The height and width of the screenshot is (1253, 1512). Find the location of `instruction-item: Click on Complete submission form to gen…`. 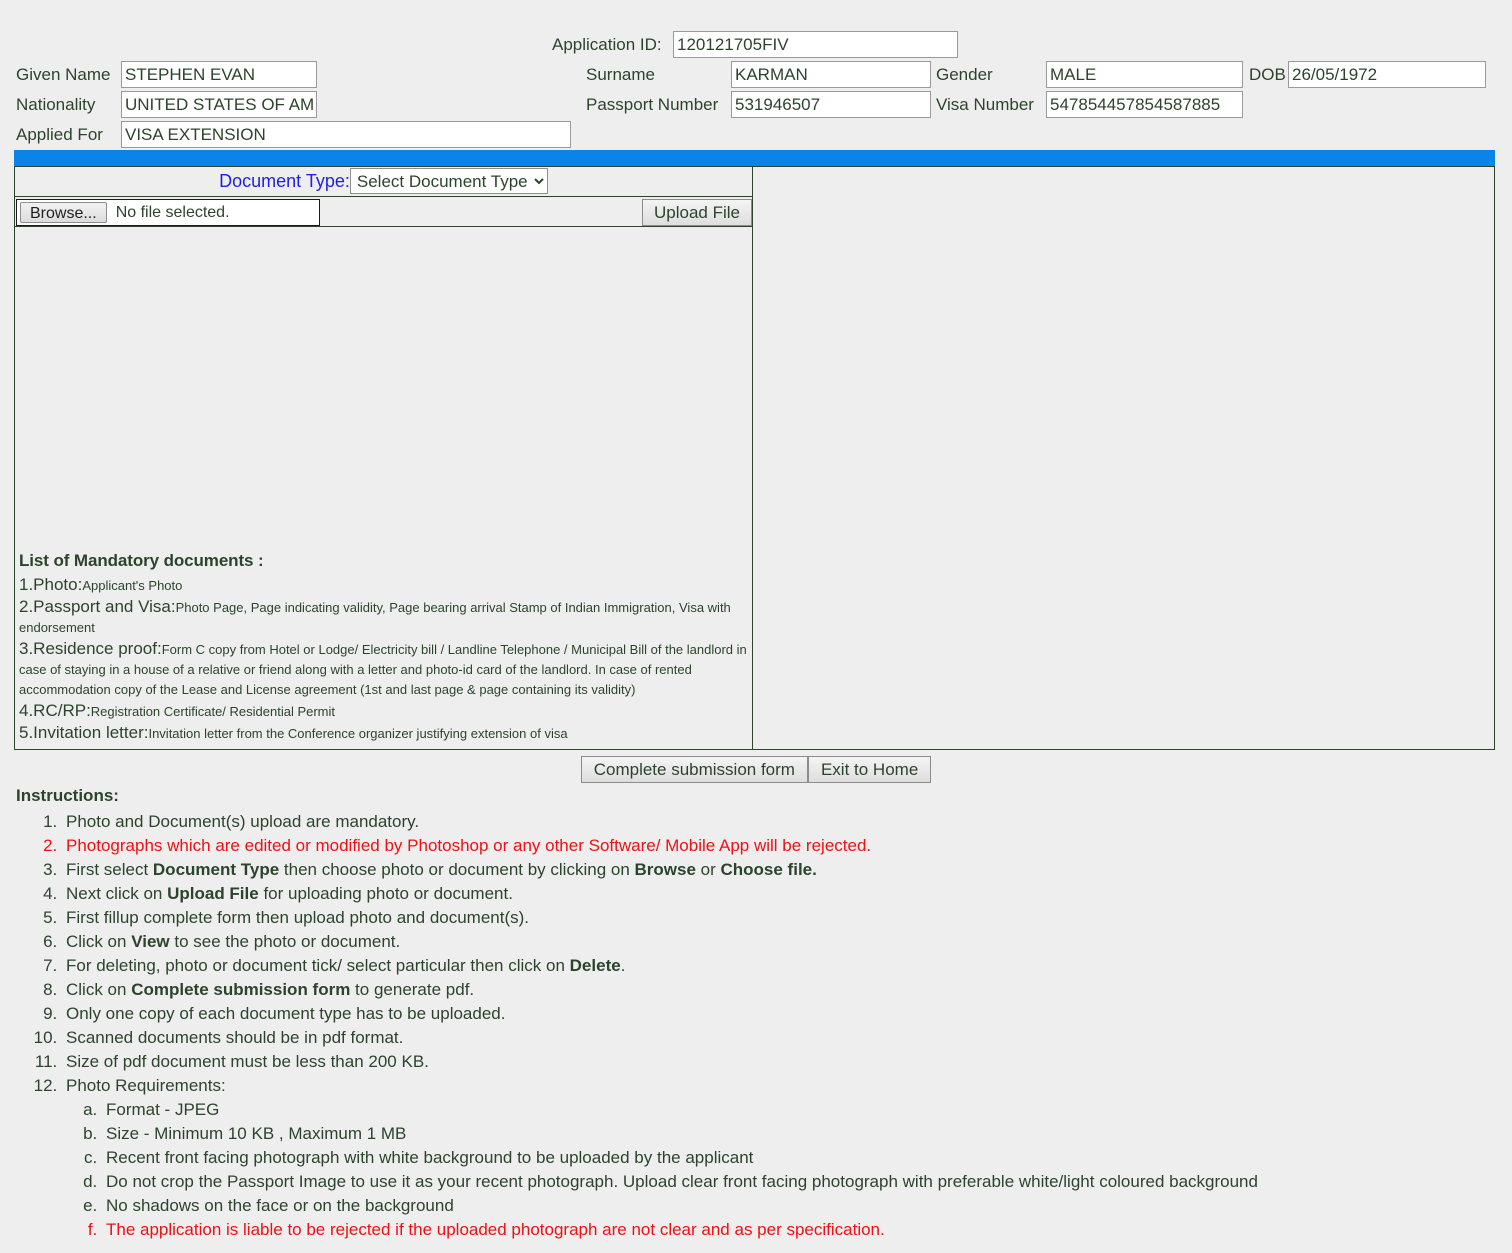

instruction-item: Click on Complete submission form to gen… is located at coordinates (779, 990).